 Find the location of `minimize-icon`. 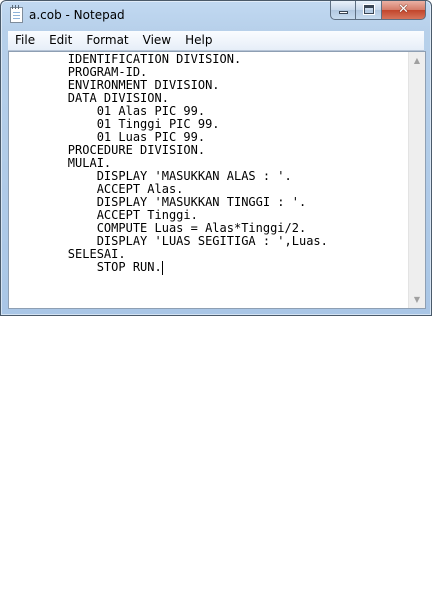

minimize-icon is located at coordinates (343, 12).